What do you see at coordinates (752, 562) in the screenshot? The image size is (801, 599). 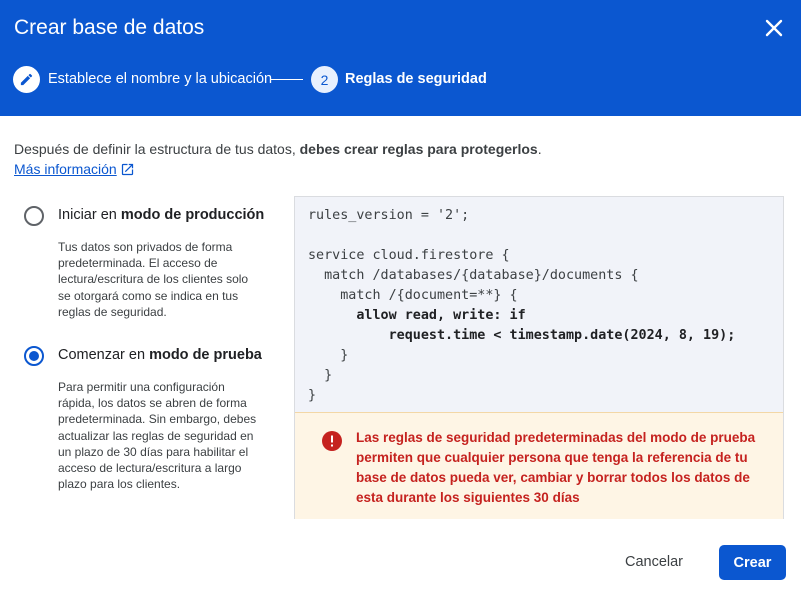 I see `create-button: Crear` at bounding box center [752, 562].